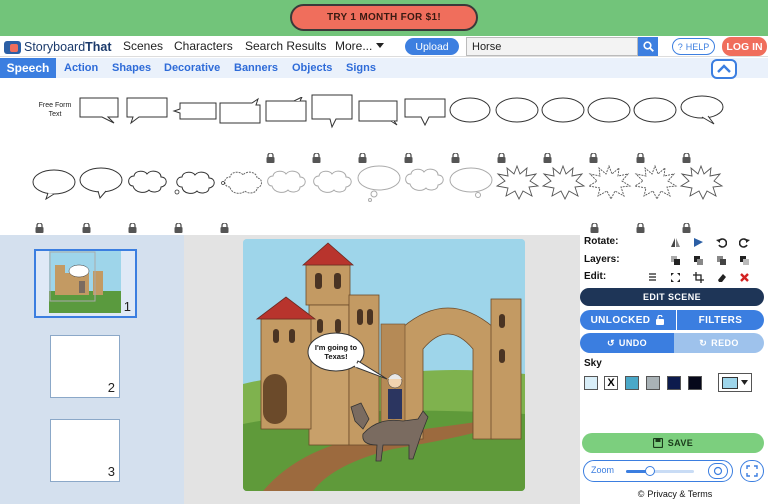 The width and height of the screenshot is (768, 504). Describe the element at coordinates (312, 68) in the screenshot. I see `tab-objects: Objects` at that location.